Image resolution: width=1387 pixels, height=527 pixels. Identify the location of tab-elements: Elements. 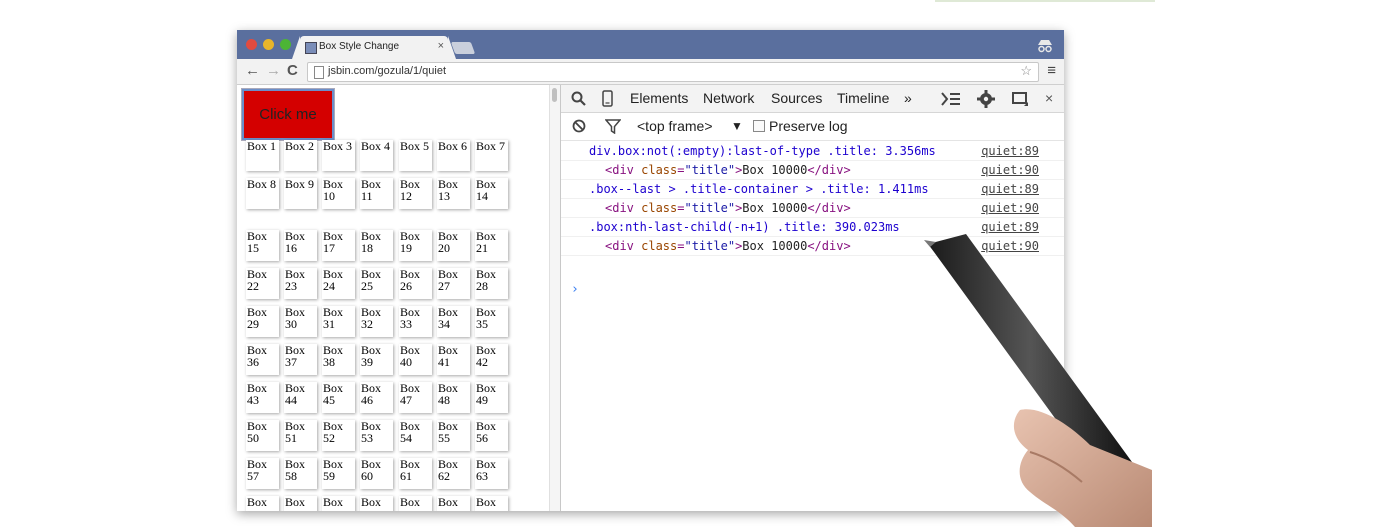
(659, 98).